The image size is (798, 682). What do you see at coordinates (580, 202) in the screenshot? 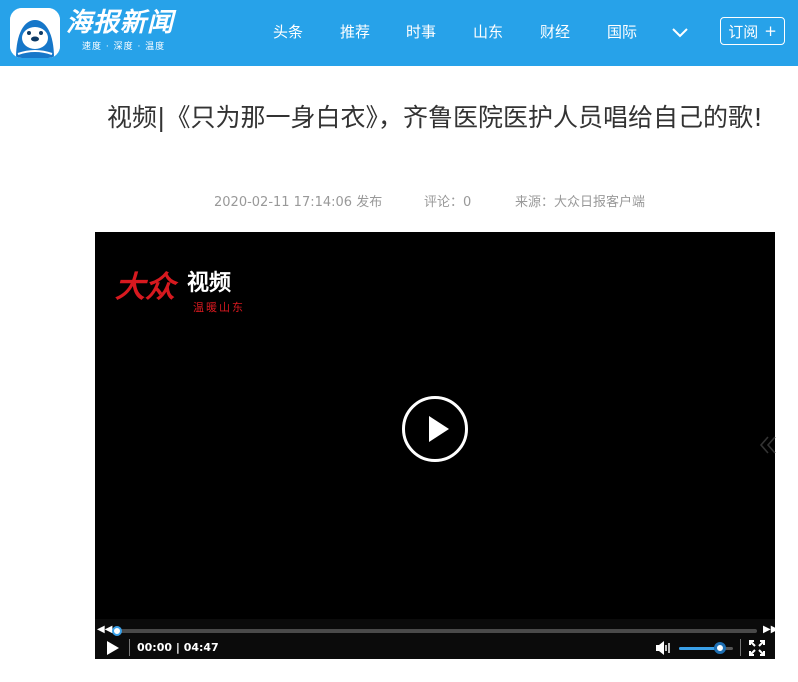
I see `article-source: 来源：大众日报客户端` at bounding box center [580, 202].